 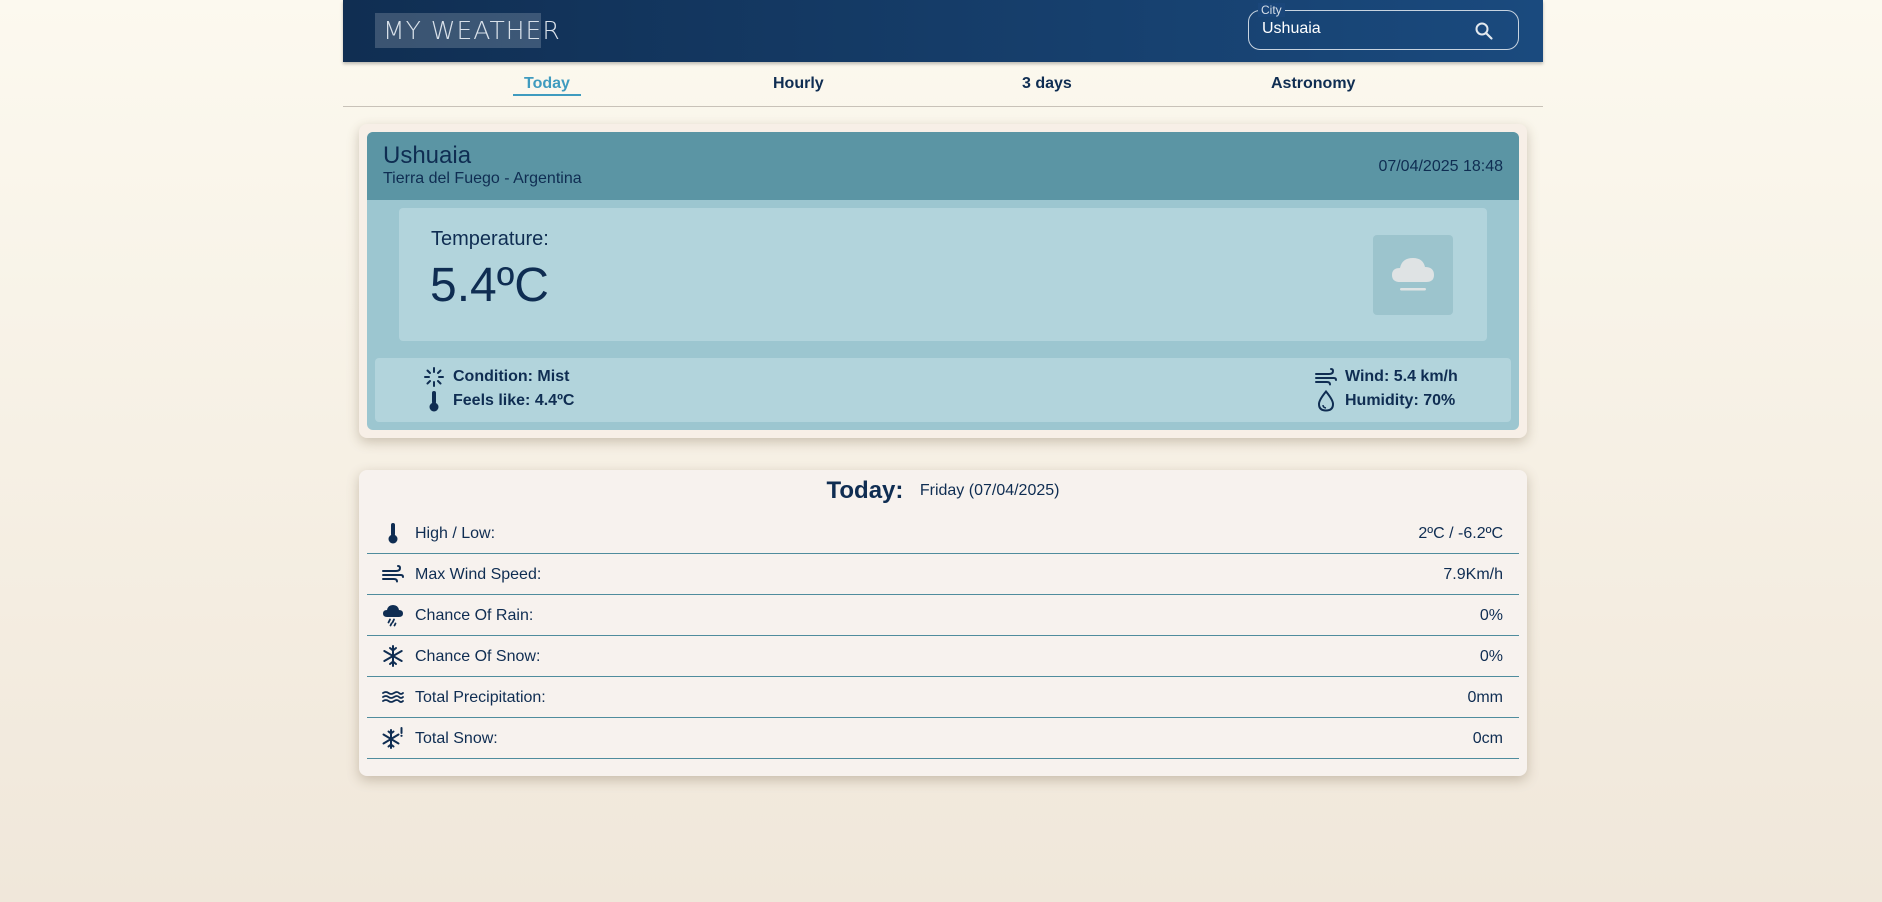 What do you see at coordinates (943, 656) in the screenshot?
I see `chance-of-snow-row: Chance Of Snow: 0%` at bounding box center [943, 656].